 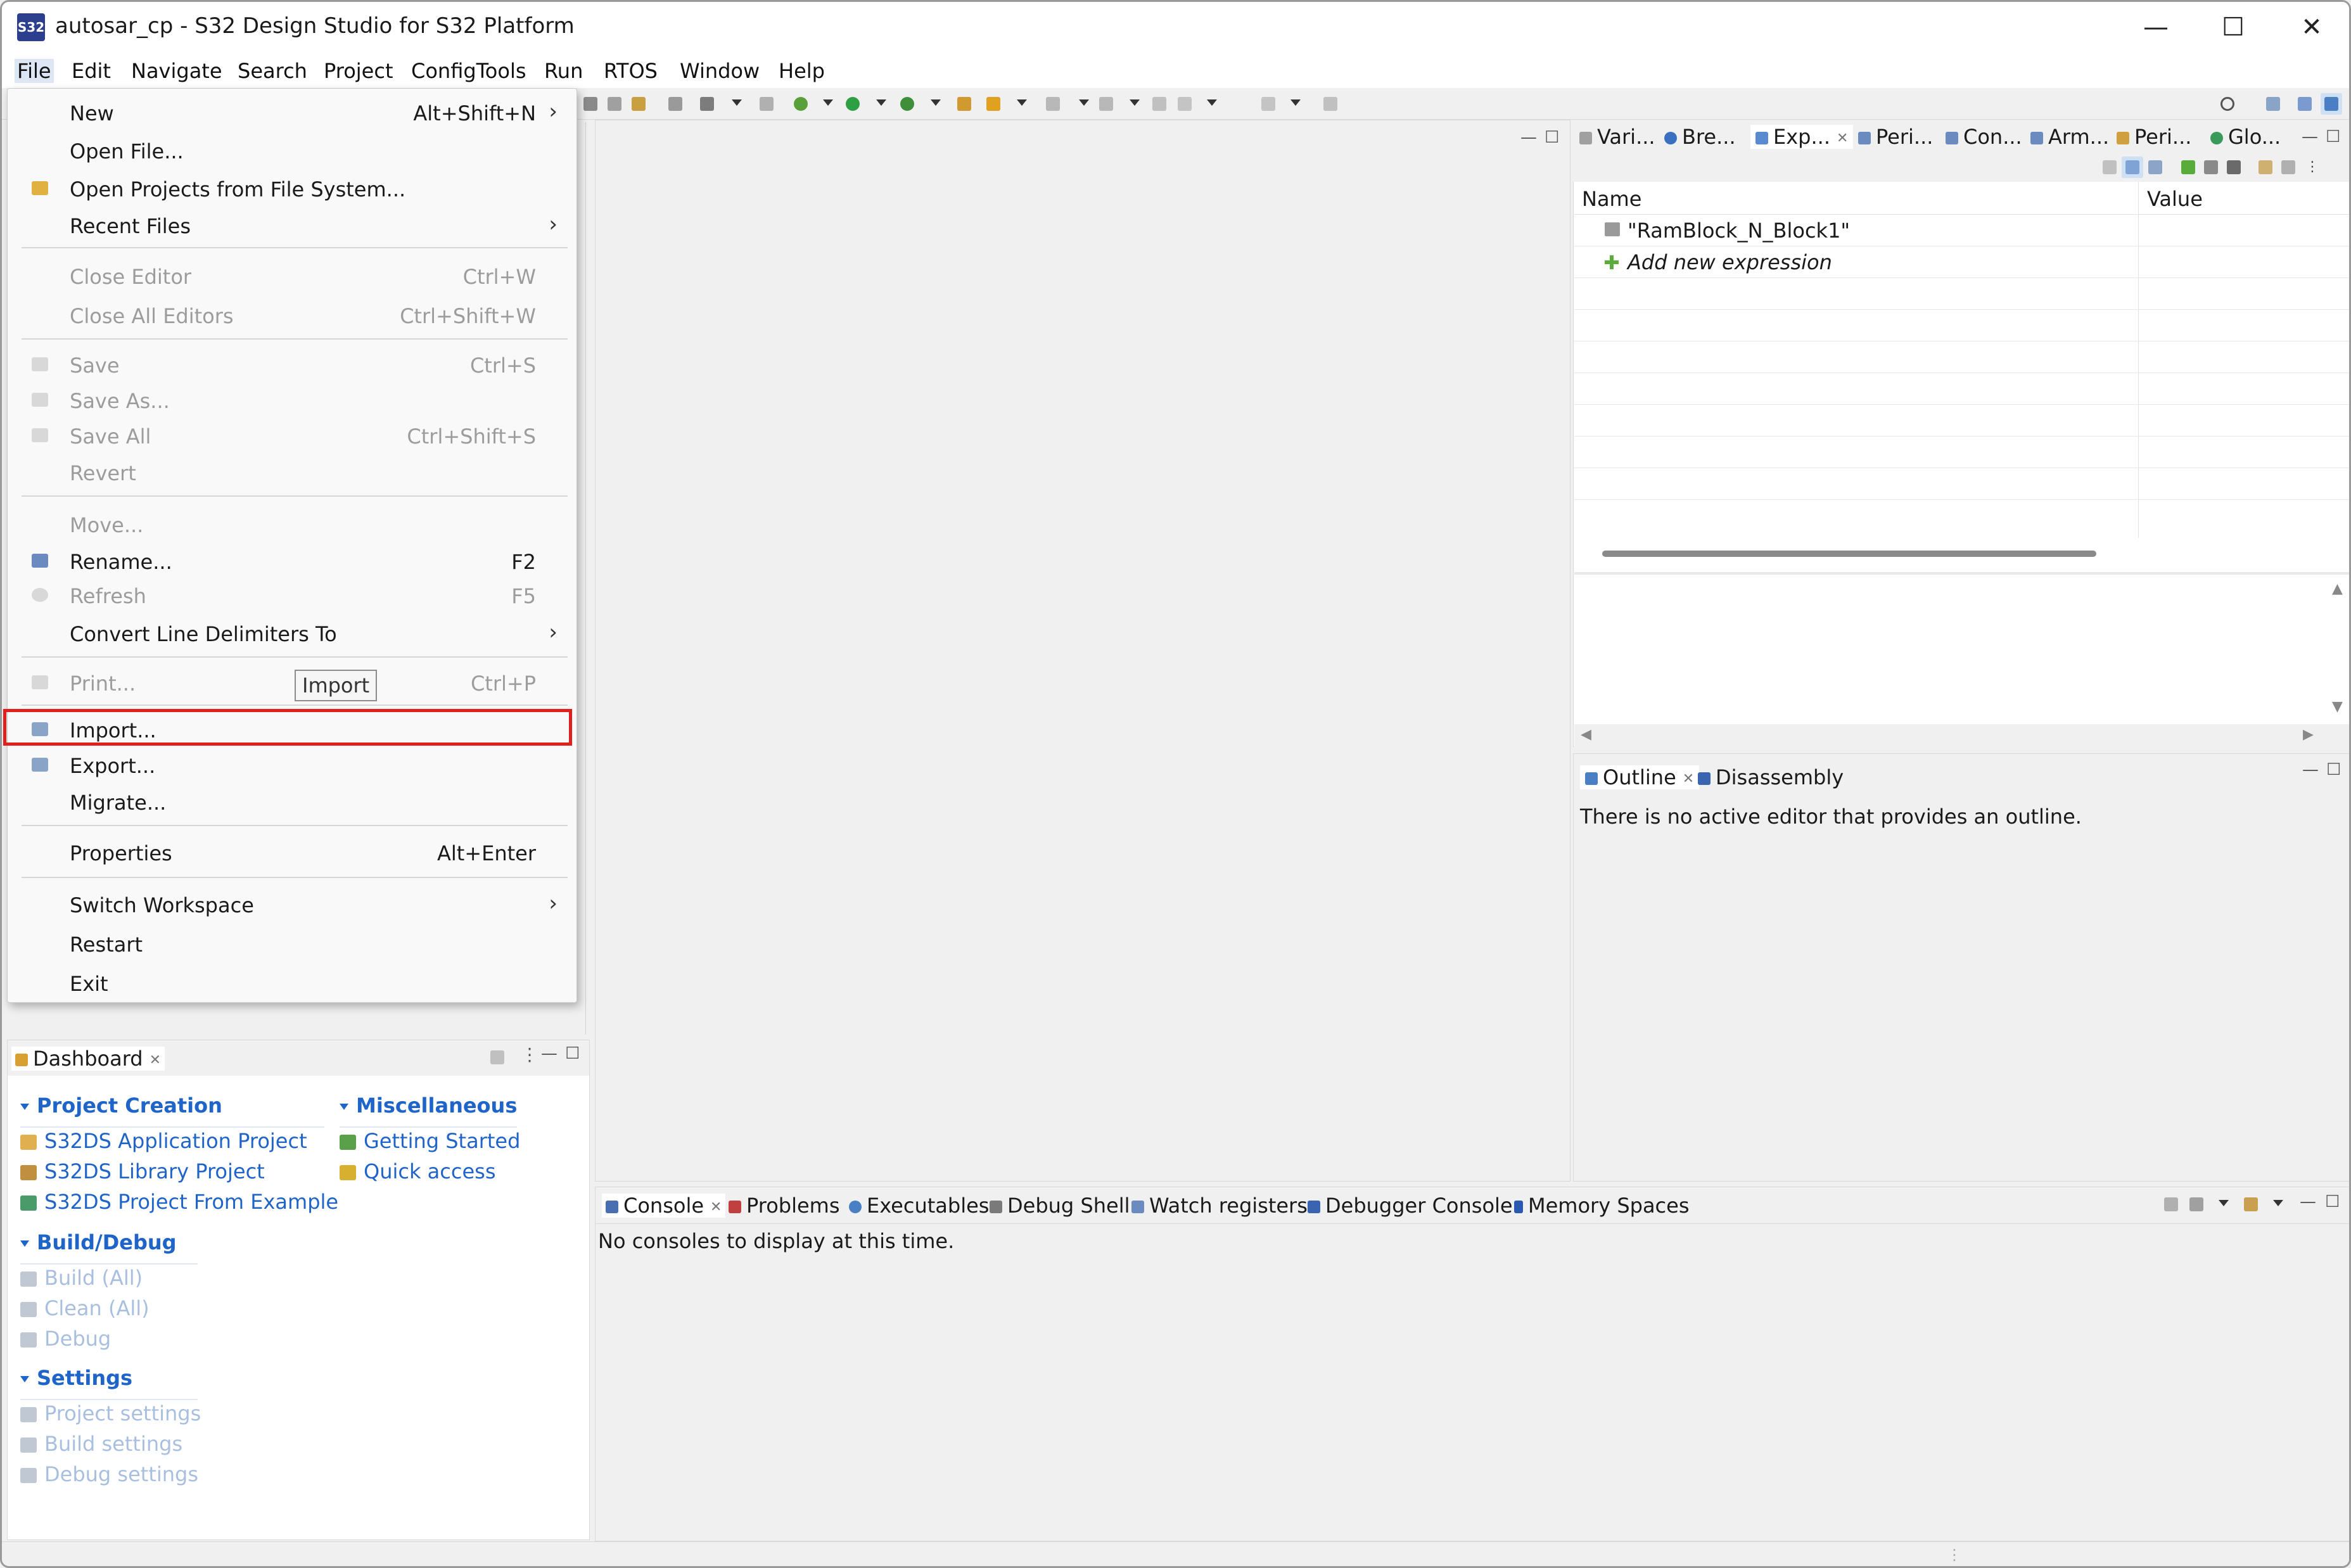 I want to click on tab-outline: Outline ✕, so click(x=1640, y=777).